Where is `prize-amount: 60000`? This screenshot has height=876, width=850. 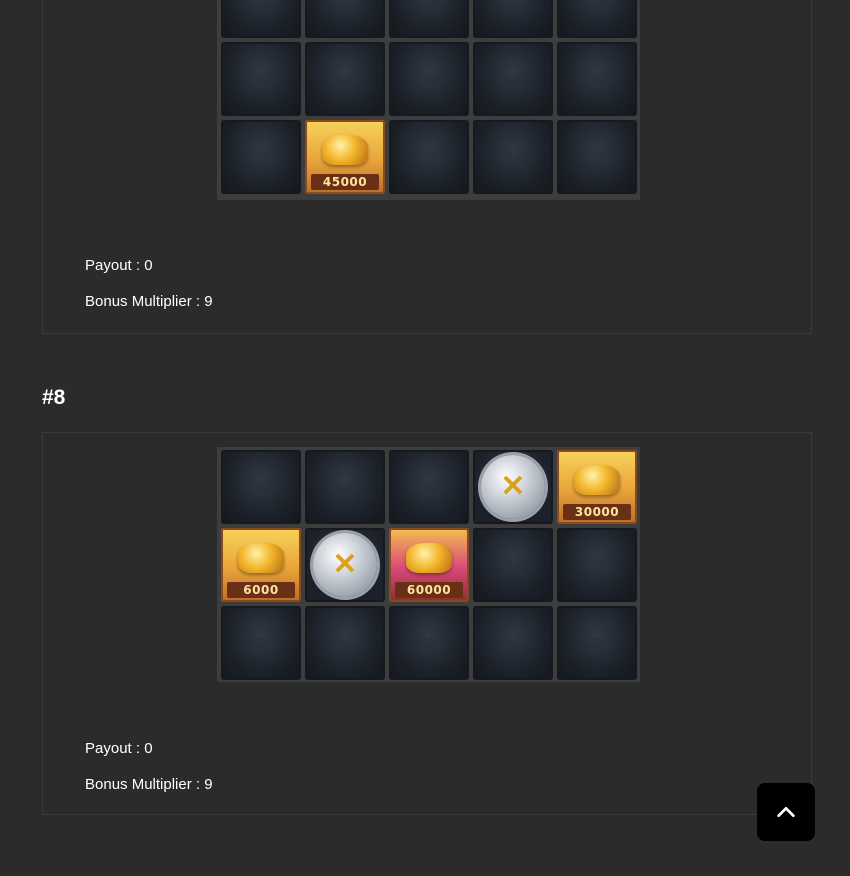 prize-amount: 60000 is located at coordinates (429, 590).